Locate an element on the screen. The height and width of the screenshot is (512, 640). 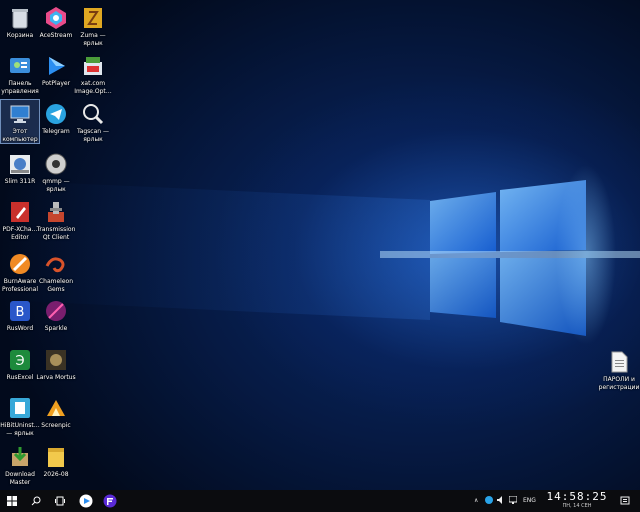
sparkle-icon is located at coordinates (56, 311).